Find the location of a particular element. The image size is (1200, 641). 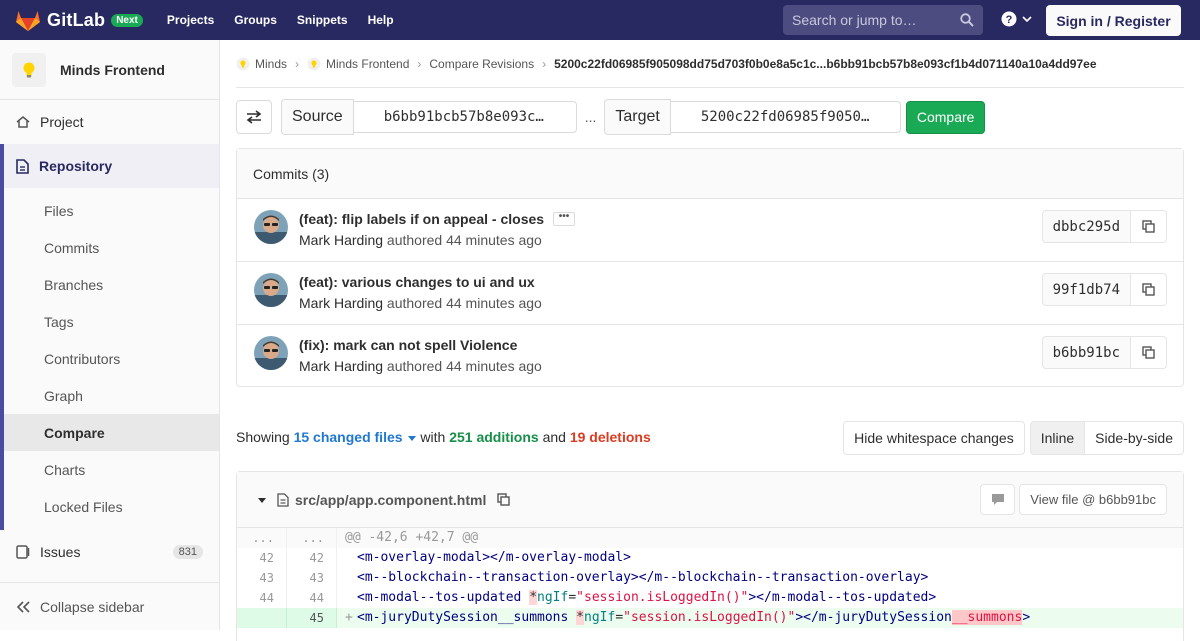

commit-sha: b6bb91bc is located at coordinates (1086, 352).